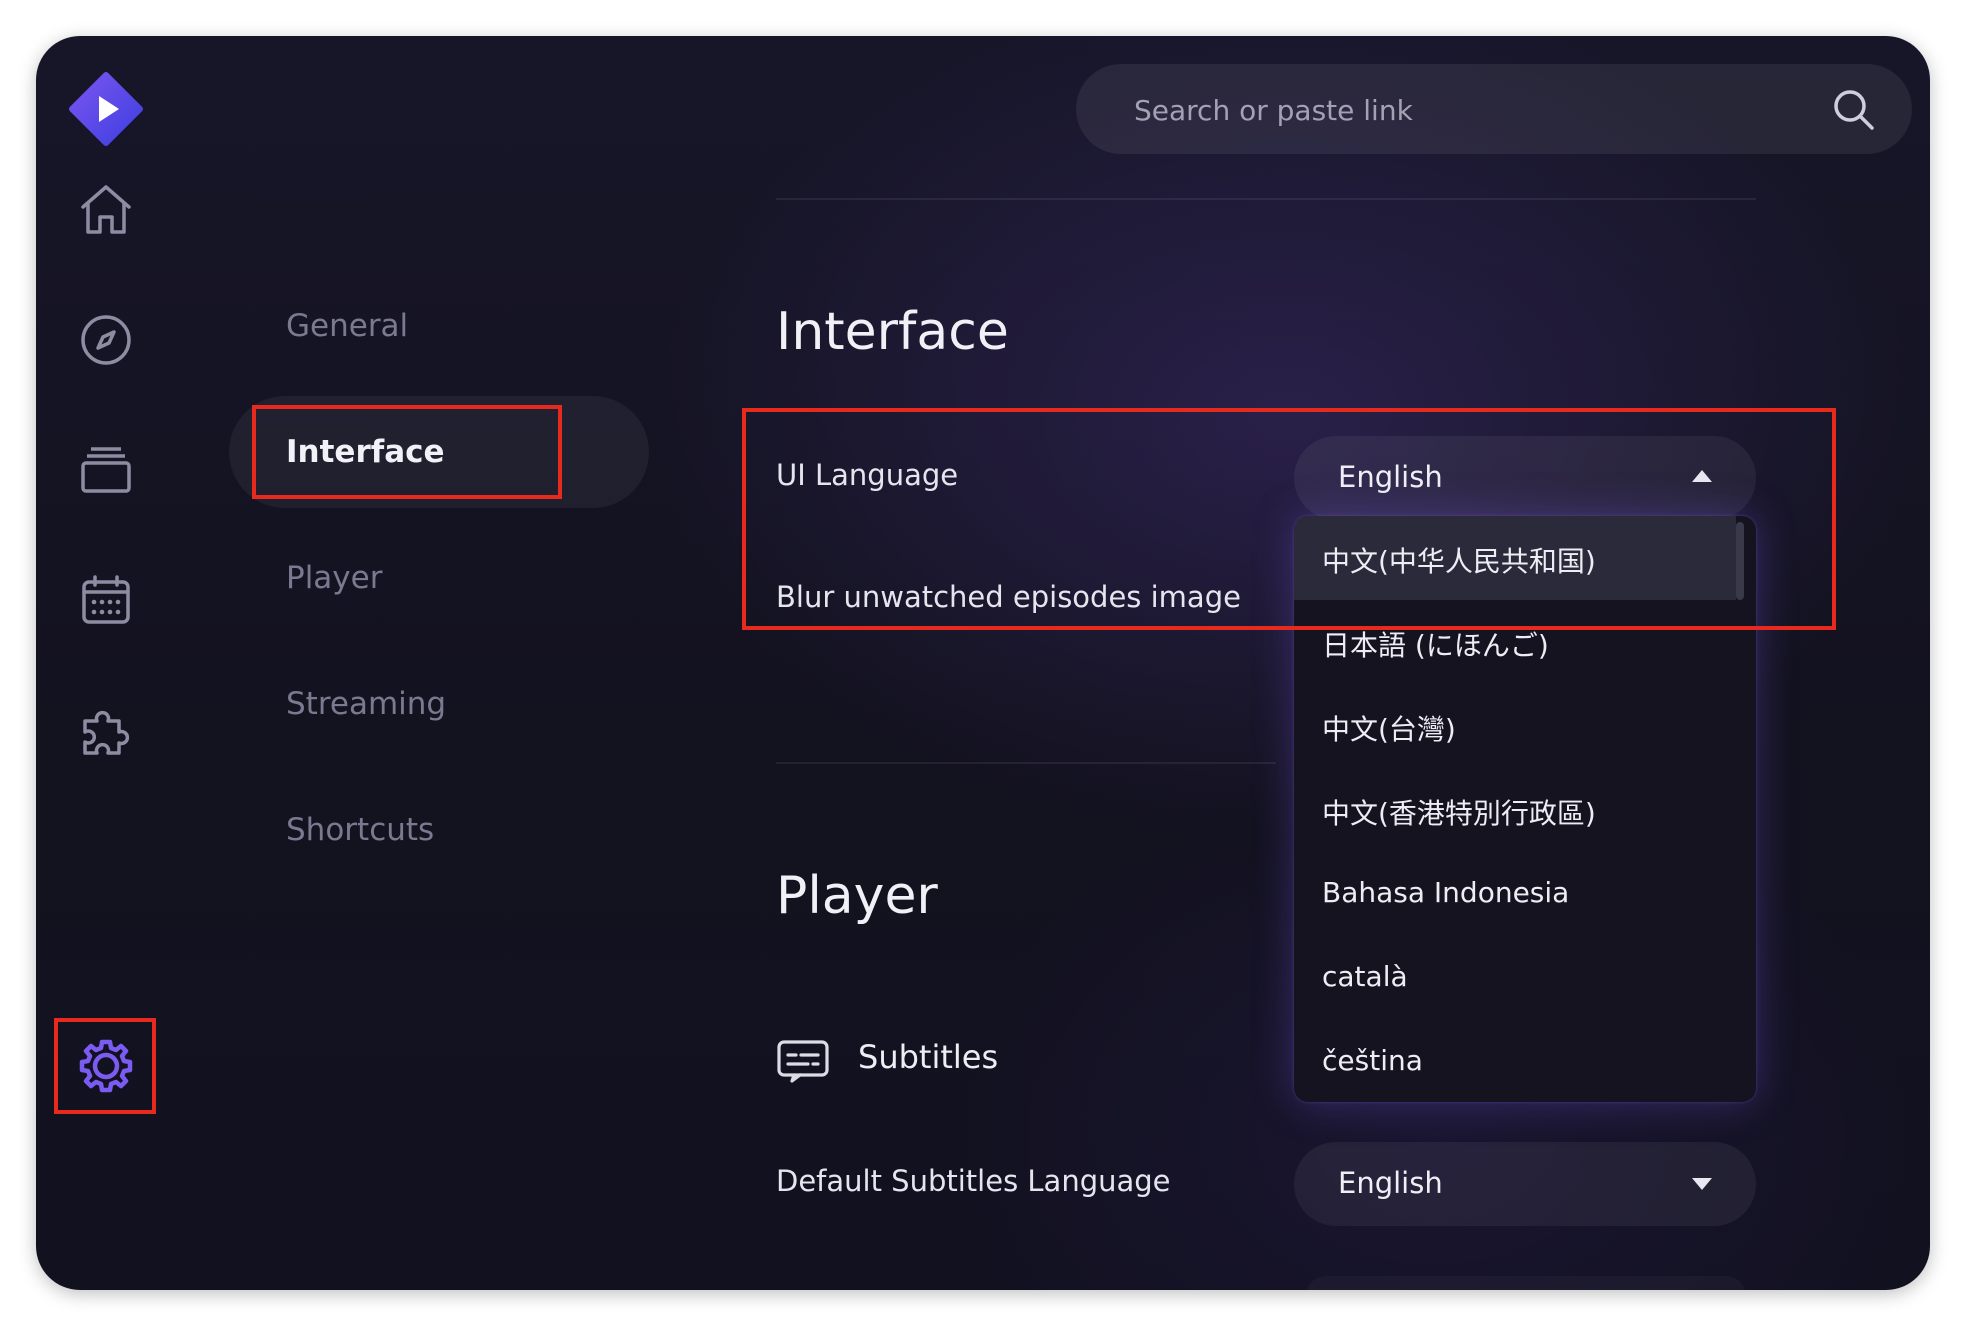 The height and width of the screenshot is (1326, 1966). What do you see at coordinates (106, 470) in the screenshot?
I see `library-icon` at bounding box center [106, 470].